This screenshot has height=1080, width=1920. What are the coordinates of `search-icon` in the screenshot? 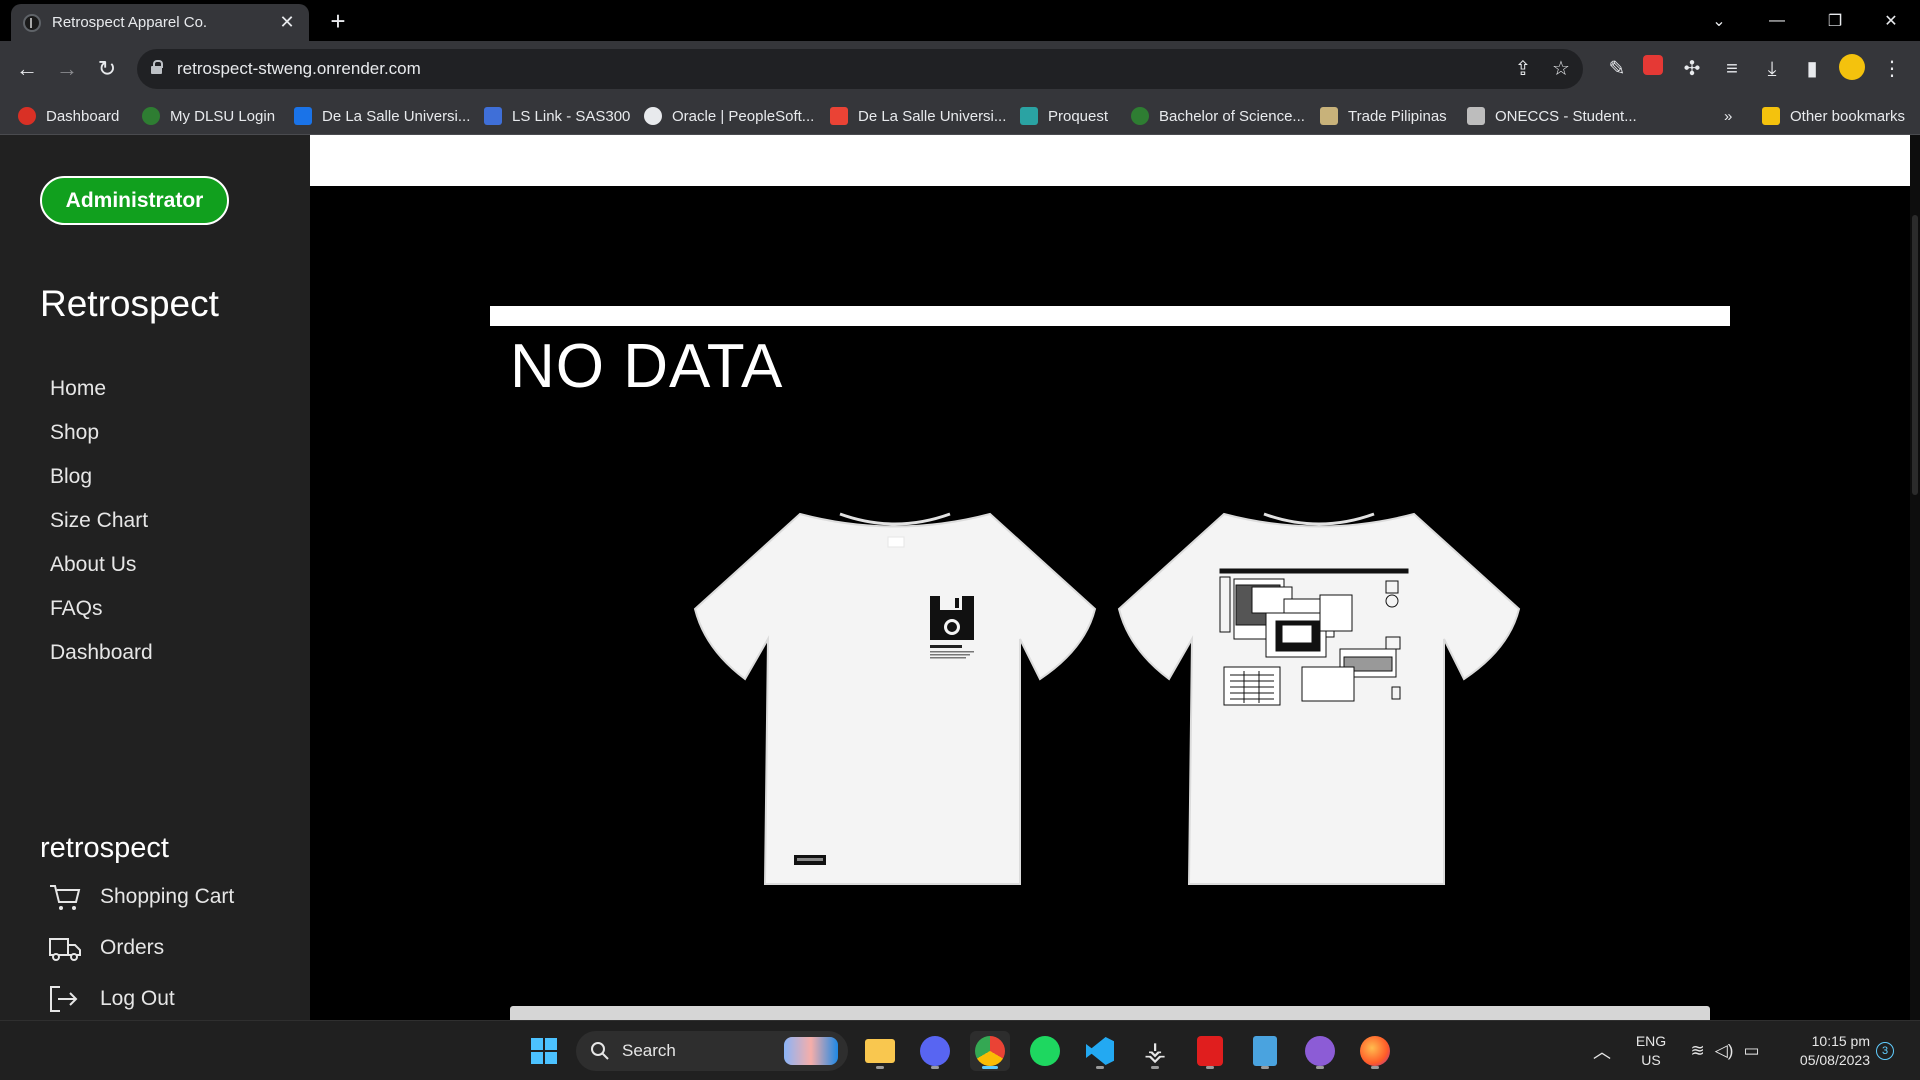 It's located at (600, 1051).